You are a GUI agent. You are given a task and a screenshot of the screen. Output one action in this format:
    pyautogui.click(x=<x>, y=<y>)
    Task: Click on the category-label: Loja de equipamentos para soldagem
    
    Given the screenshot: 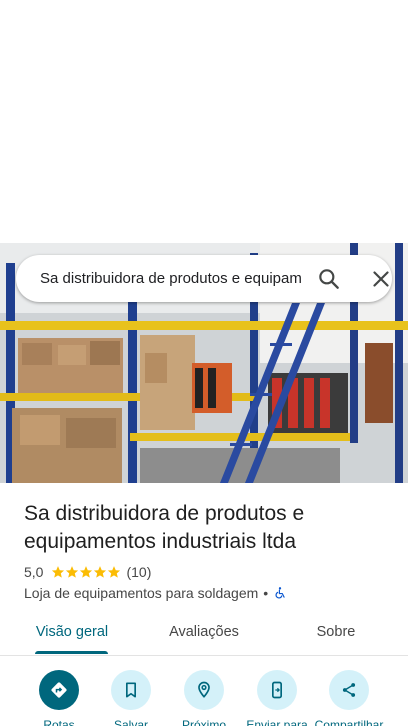 What is the action you would take?
    pyautogui.click(x=141, y=593)
    